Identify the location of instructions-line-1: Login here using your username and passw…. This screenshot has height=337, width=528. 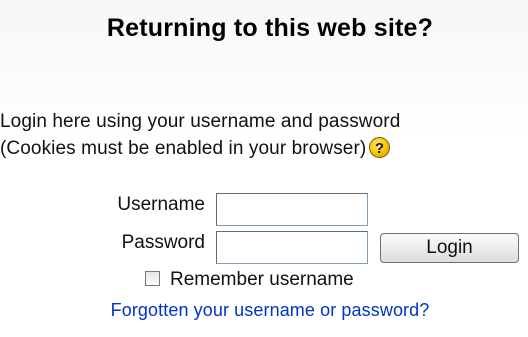
(200, 121).